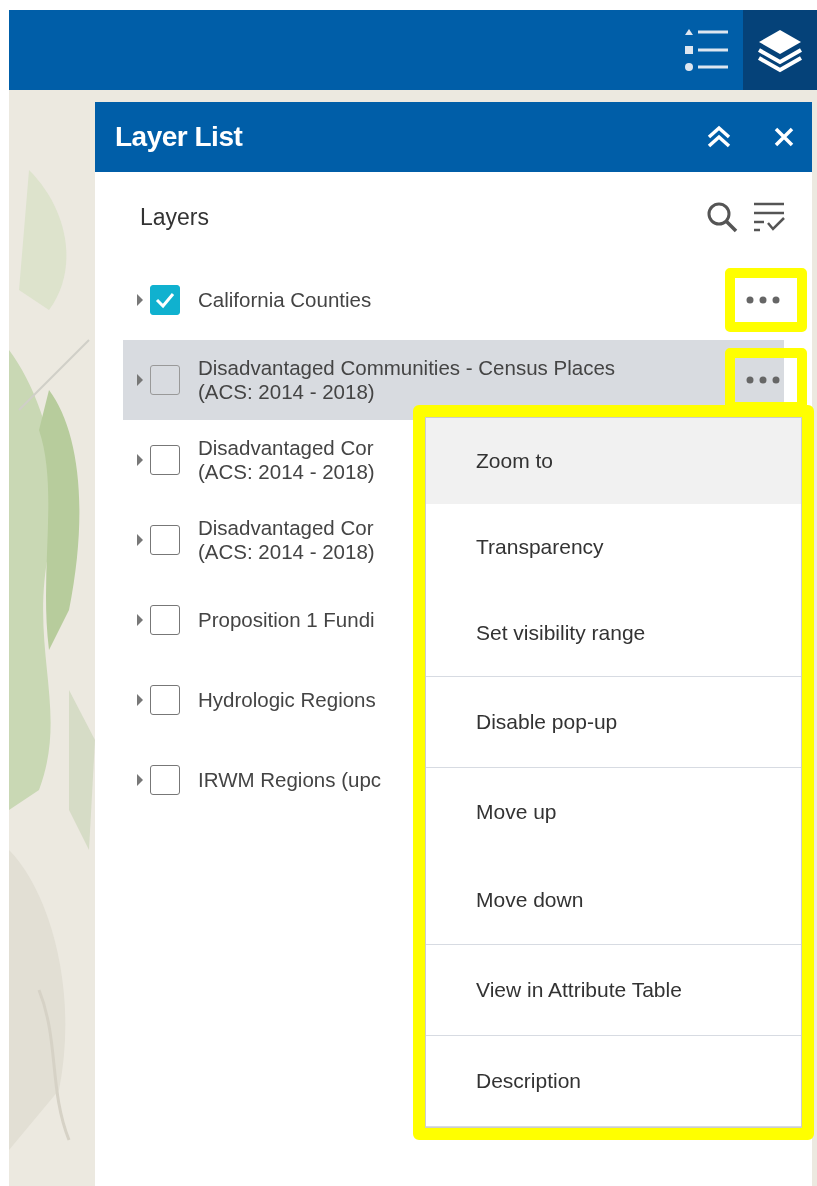 The image size is (817, 1186). I want to click on close-button, so click(784, 137).